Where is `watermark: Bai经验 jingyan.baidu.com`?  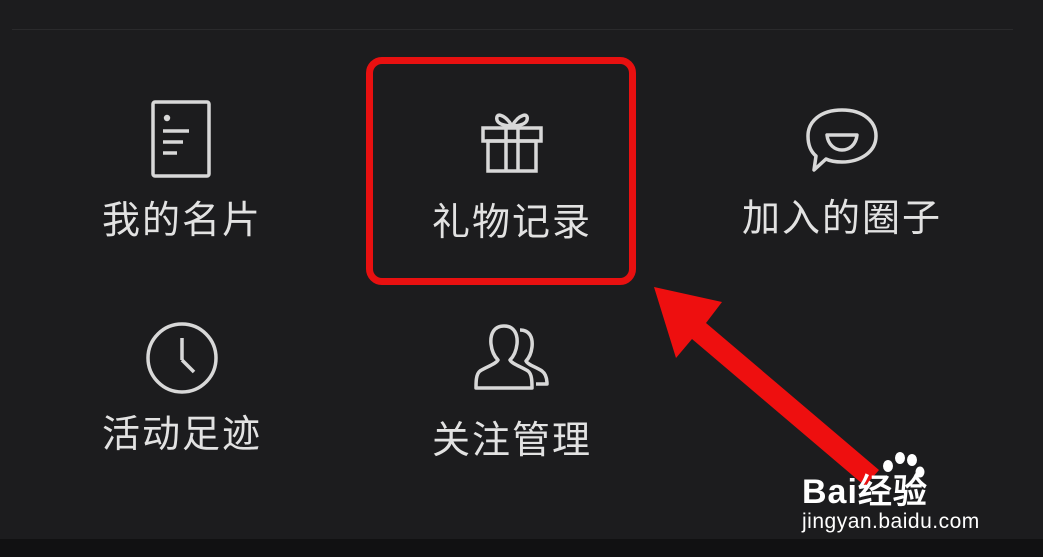 watermark: Bai经验 jingyan.baidu.com is located at coordinates (911, 497).